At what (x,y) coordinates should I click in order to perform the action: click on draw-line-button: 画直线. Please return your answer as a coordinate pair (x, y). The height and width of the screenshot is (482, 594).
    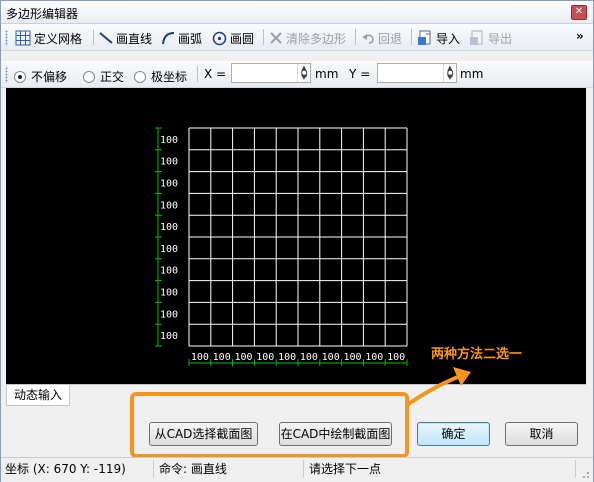
    Looking at the image, I should click on (125, 38).